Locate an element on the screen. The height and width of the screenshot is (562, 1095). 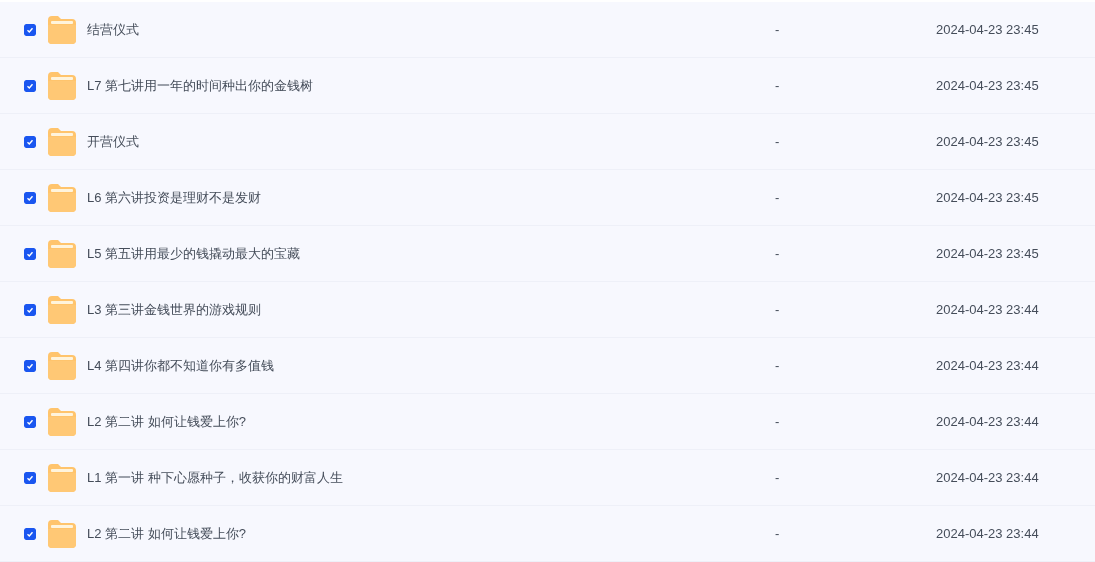
file-name: L6 第六讲投资是理财不是发财 is located at coordinates (431, 197).